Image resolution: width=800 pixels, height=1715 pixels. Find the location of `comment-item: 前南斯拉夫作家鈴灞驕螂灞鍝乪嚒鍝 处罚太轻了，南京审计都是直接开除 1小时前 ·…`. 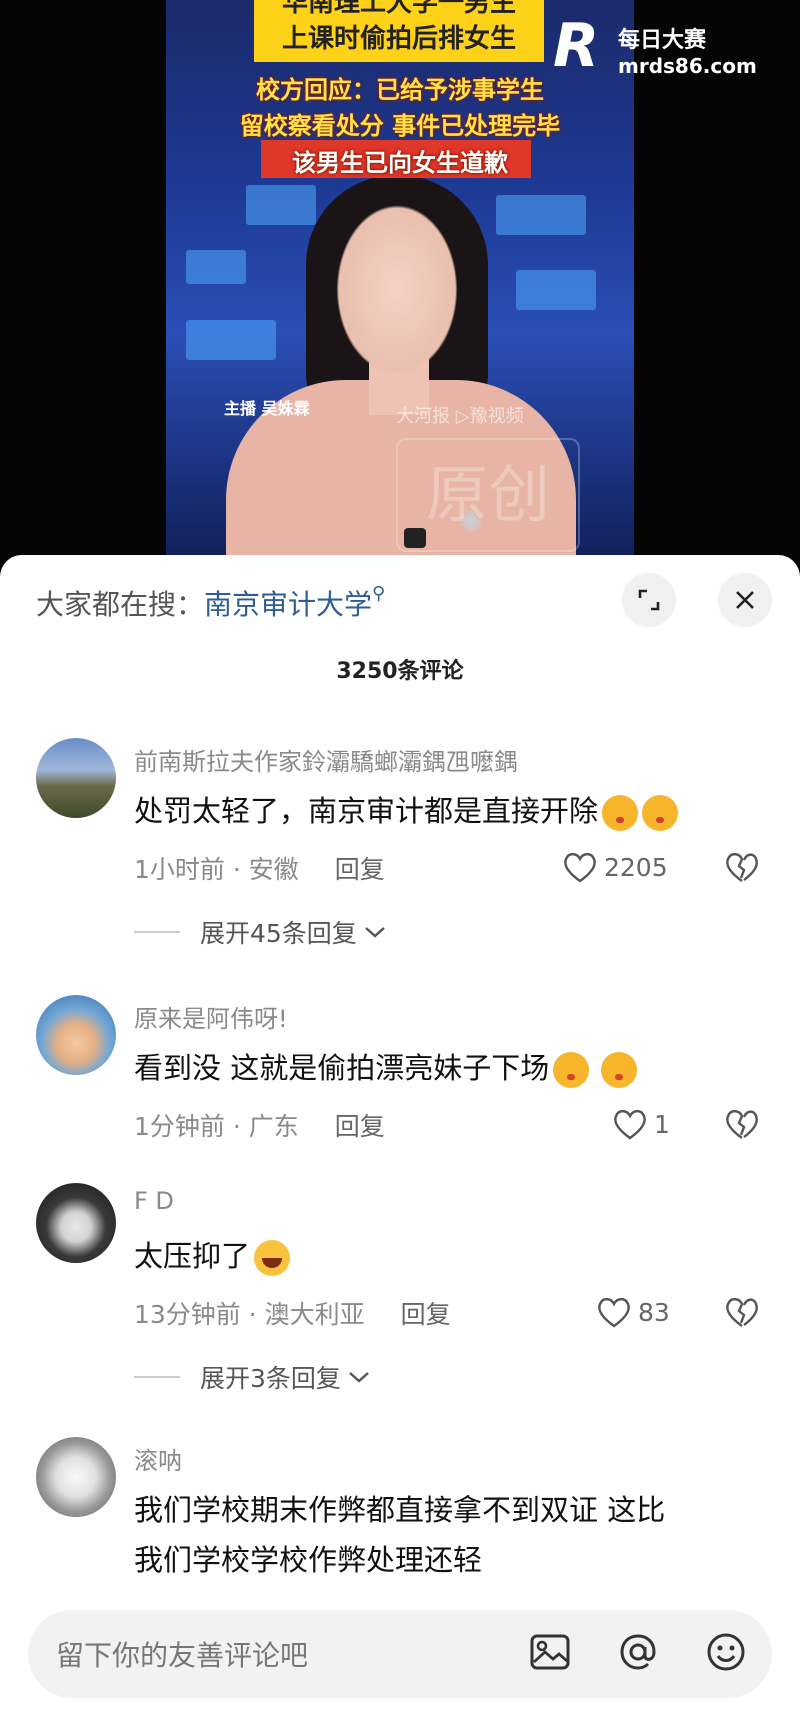

comment-item: 前南斯拉夫作家鈴灞驕螂灞鍝乪嚒鍝 处罚太轻了，南京审计都是直接开除 1小时前 ·… is located at coordinates (400, 853).